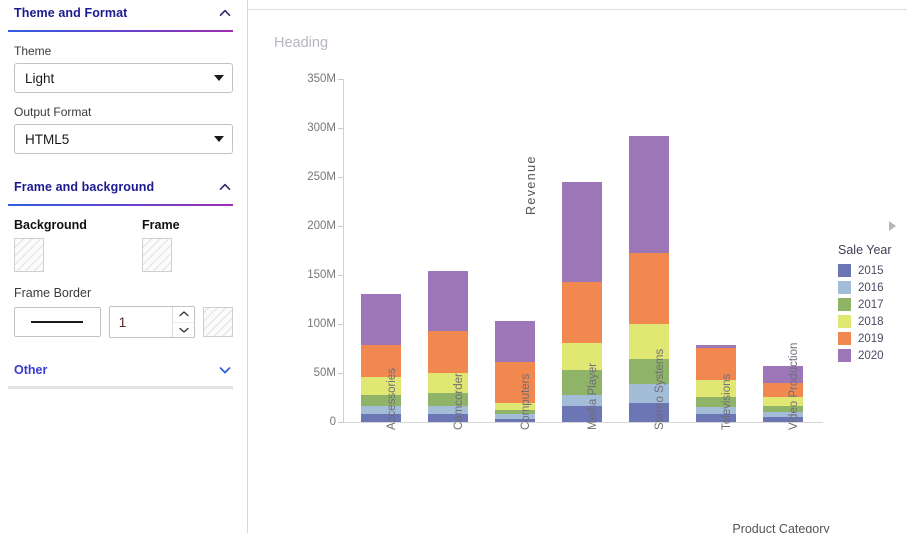 The image size is (907, 533). What do you see at coordinates (123, 139) in the screenshot?
I see `output-format-select: HTML5` at bounding box center [123, 139].